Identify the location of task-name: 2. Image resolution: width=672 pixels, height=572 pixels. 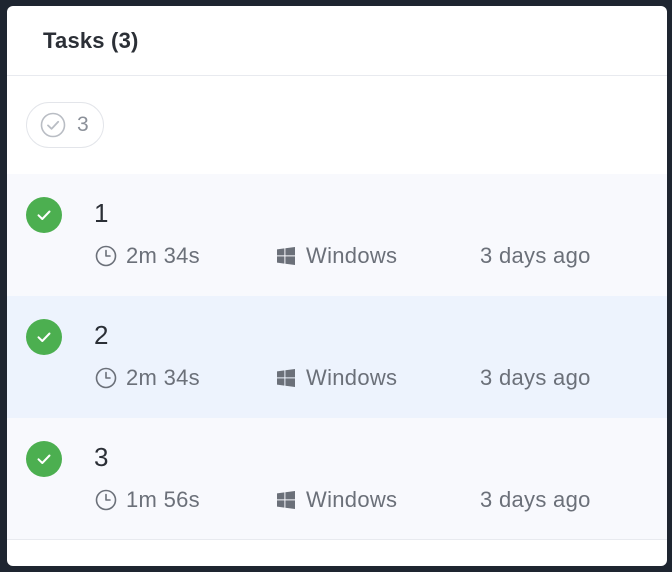
(101, 335).